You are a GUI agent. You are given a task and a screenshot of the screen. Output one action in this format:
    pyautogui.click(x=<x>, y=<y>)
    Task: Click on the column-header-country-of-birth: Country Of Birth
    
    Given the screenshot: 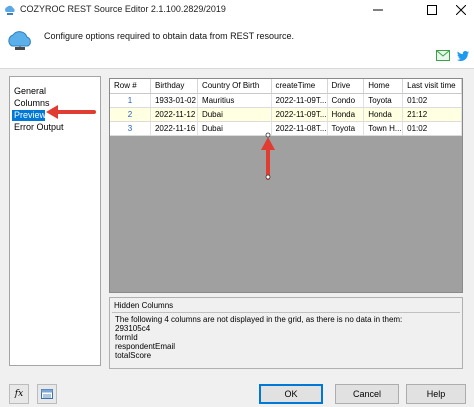 What is the action you would take?
    pyautogui.click(x=234, y=86)
    